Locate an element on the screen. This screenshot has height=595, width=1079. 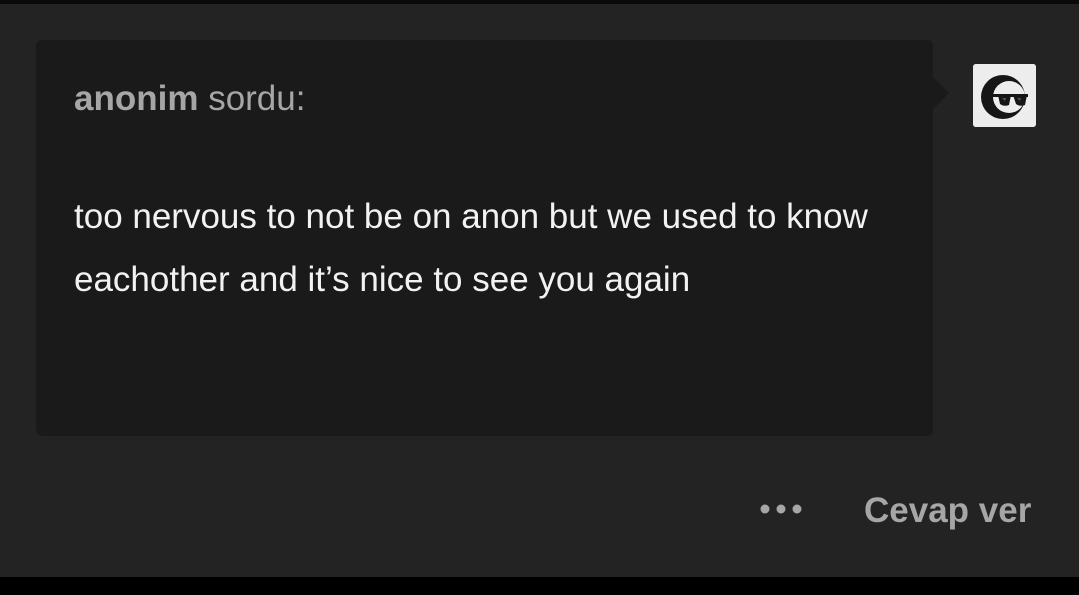
anonymous-avatar is located at coordinates (1004, 95).